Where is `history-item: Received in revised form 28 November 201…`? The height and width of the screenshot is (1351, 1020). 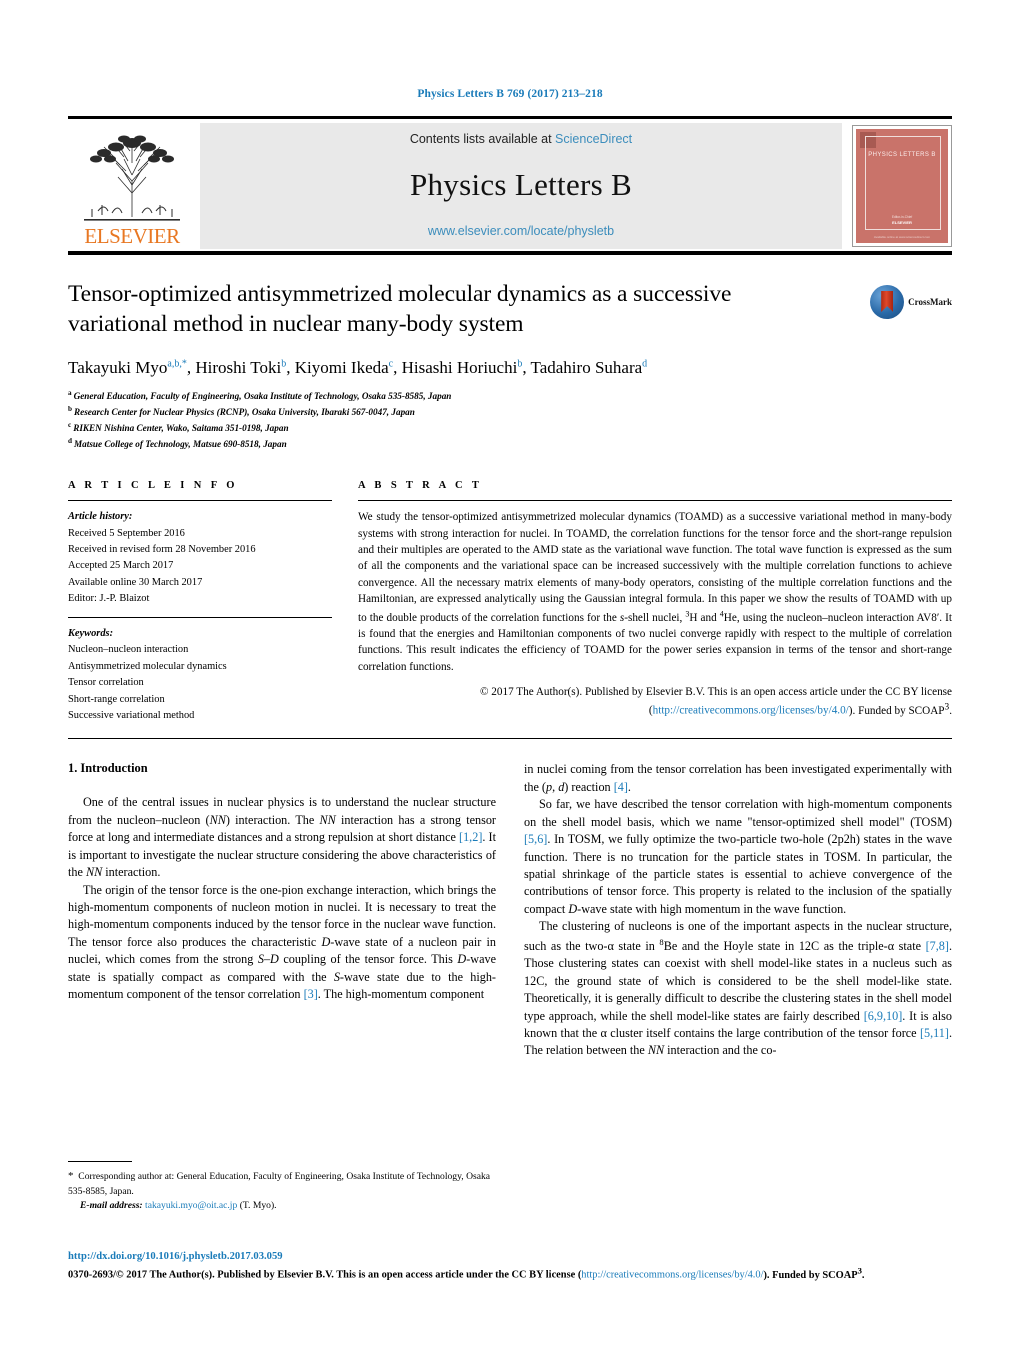 history-item: Received in revised form 28 November 201… is located at coordinates (162, 549).